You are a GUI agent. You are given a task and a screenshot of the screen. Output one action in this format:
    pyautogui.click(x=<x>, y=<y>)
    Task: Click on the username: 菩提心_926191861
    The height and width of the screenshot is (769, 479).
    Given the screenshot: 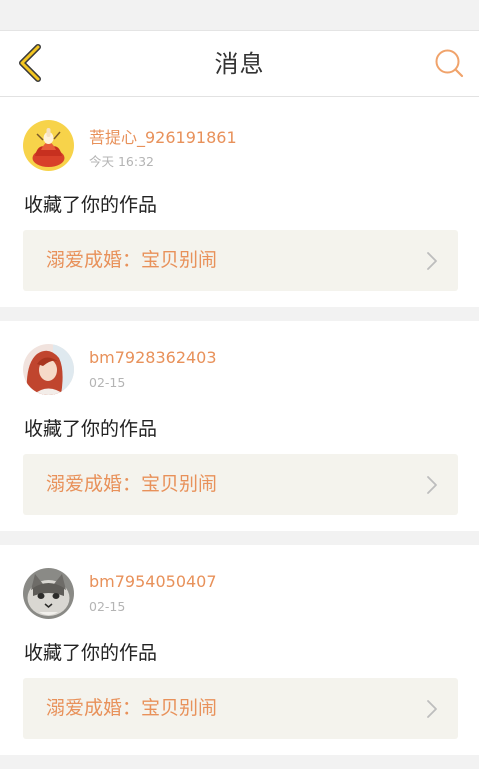 What is the action you would take?
    pyautogui.click(x=163, y=136)
    